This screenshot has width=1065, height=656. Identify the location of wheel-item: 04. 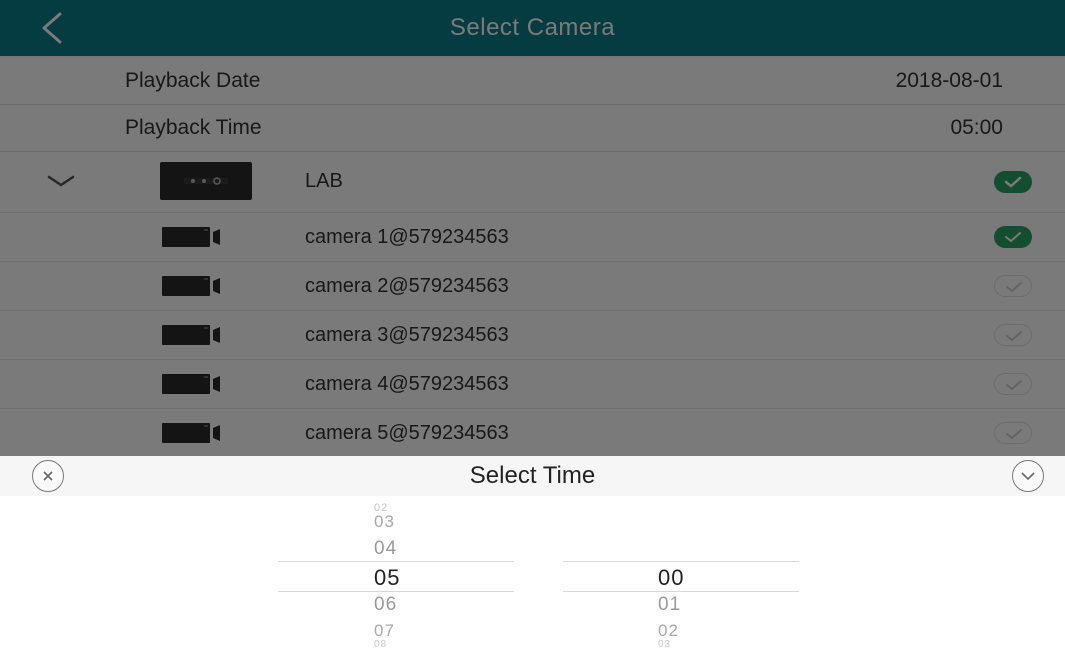
(385, 549).